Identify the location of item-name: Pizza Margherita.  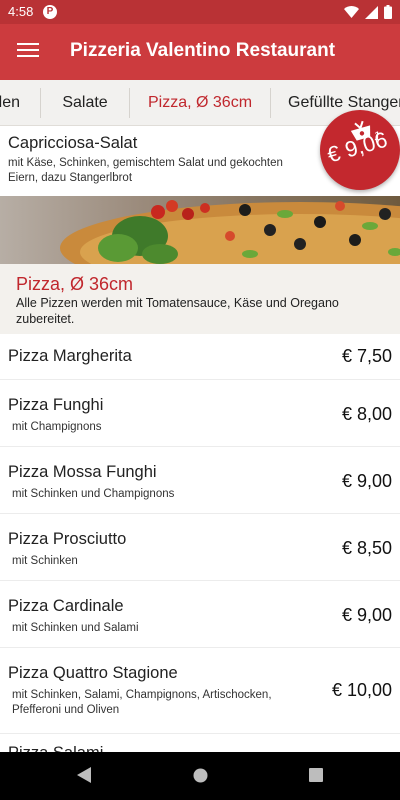
(70, 356).